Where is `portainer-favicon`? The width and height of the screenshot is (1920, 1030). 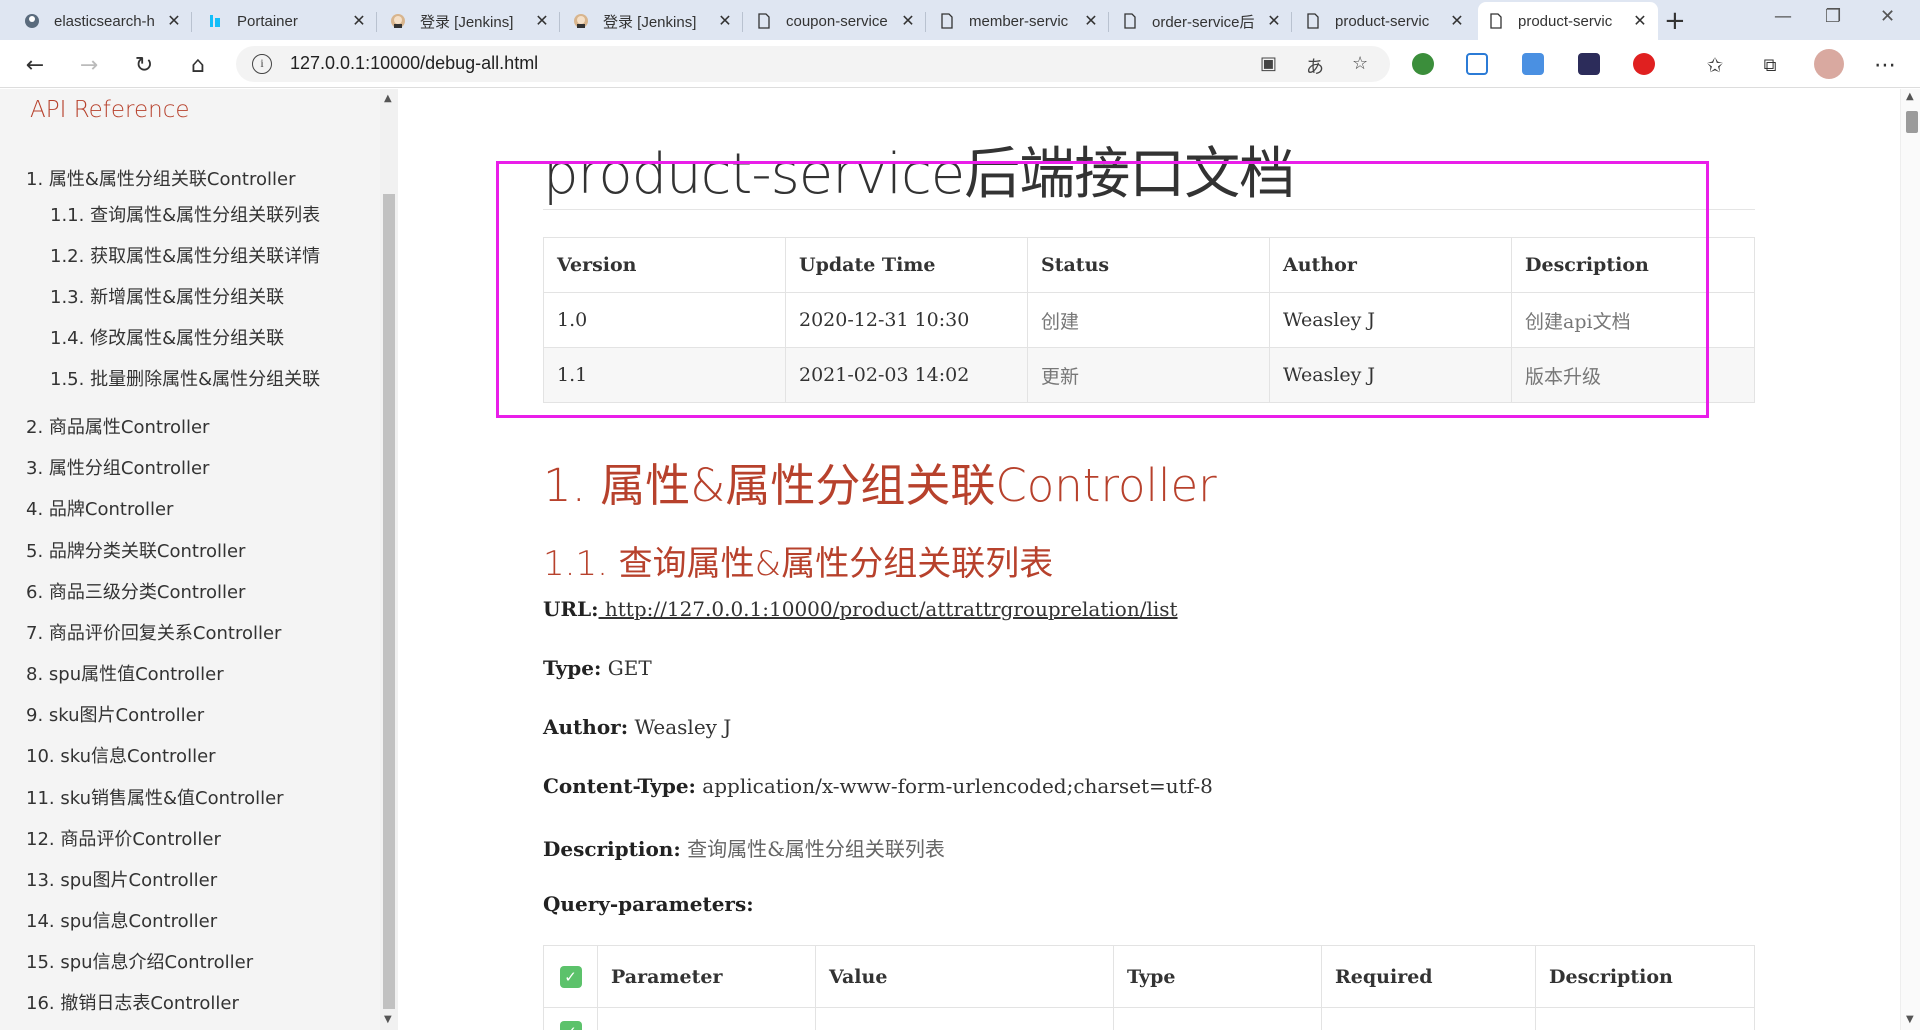 portainer-favicon is located at coordinates (215, 21).